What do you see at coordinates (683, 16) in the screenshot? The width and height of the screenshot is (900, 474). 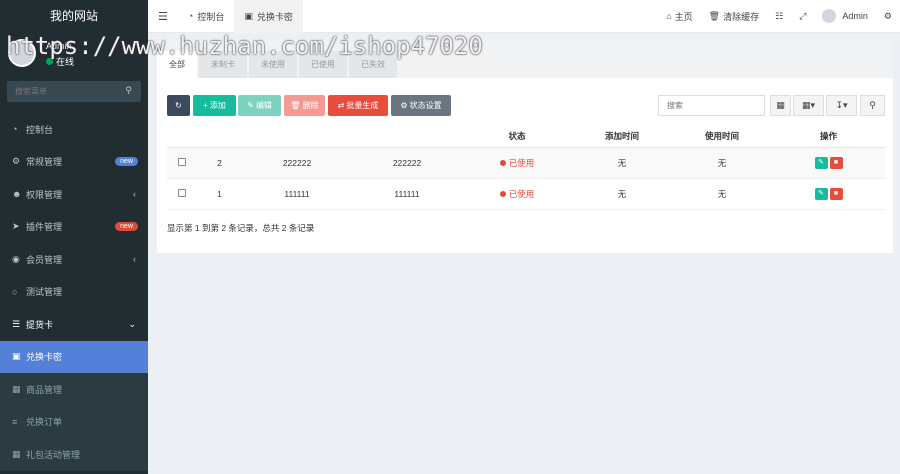 I see `home-label: 主页` at bounding box center [683, 16].